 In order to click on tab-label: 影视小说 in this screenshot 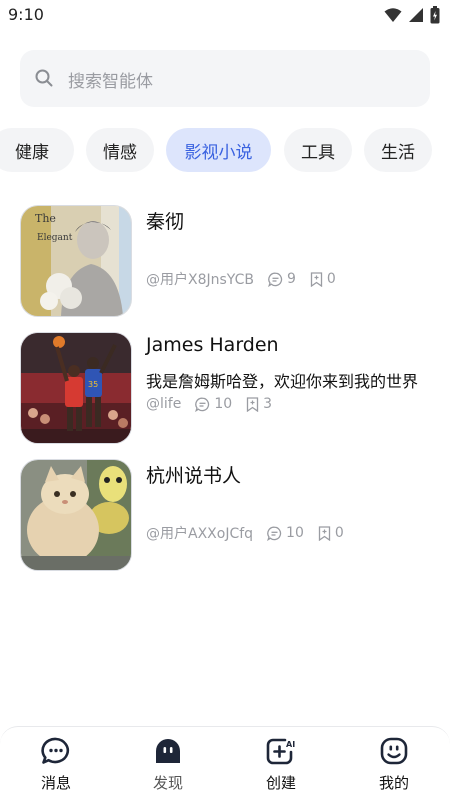, I will do `click(218, 152)`.